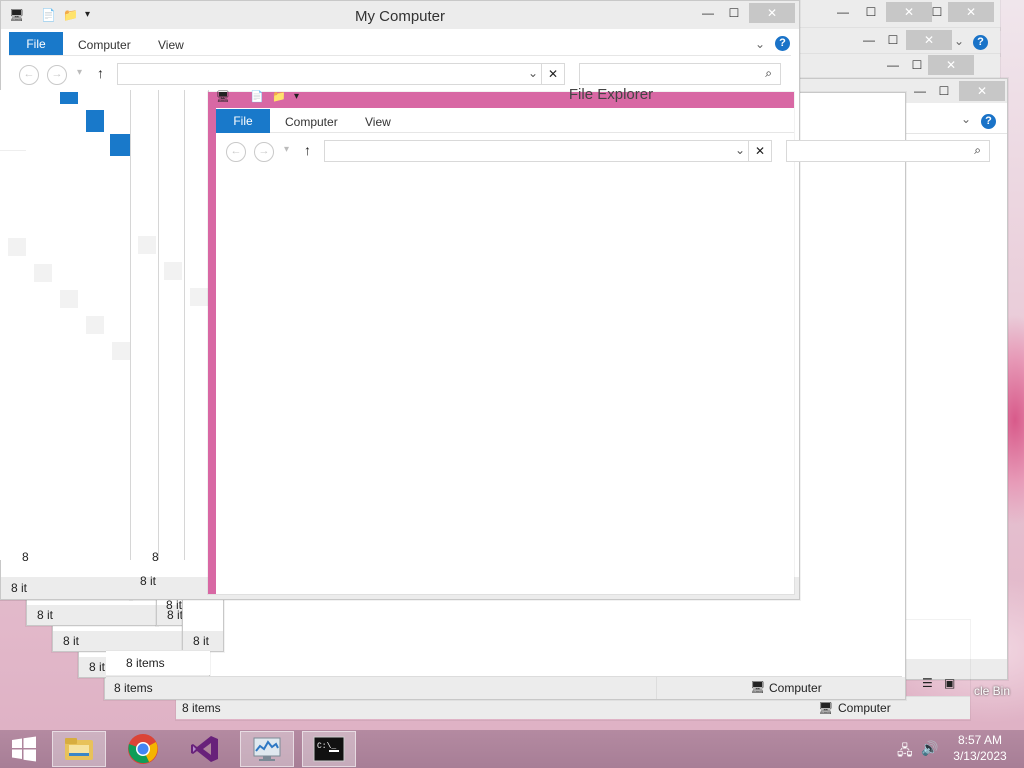 This screenshot has width=1024, height=768. I want to click on svg-text: C:\_, so click(326, 746).